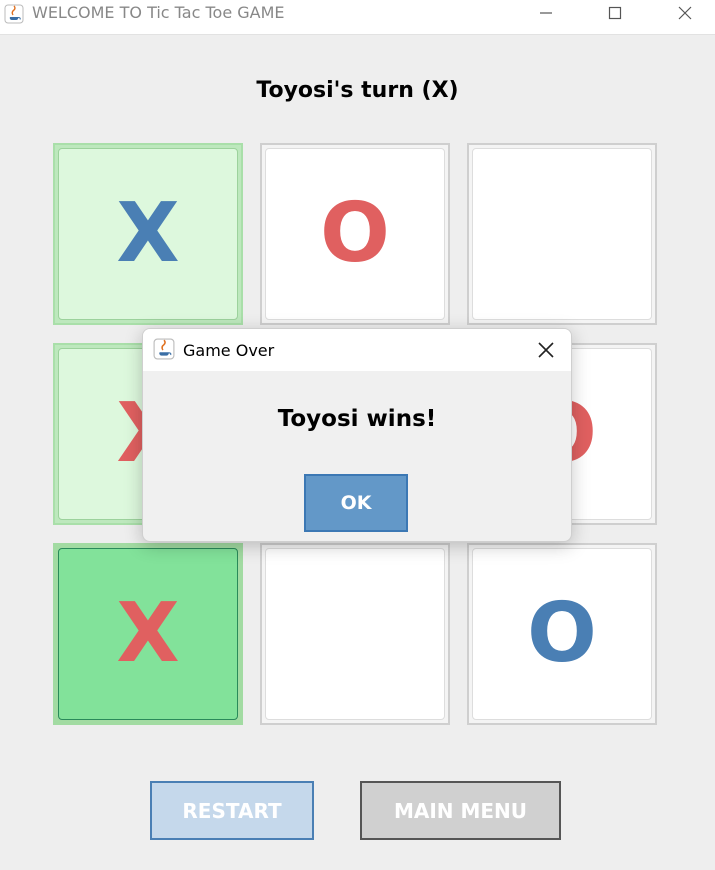 Image resolution: width=715 pixels, height=870 pixels. What do you see at coordinates (357, 350) in the screenshot?
I see `dialog-titlebar: Game Over` at bounding box center [357, 350].